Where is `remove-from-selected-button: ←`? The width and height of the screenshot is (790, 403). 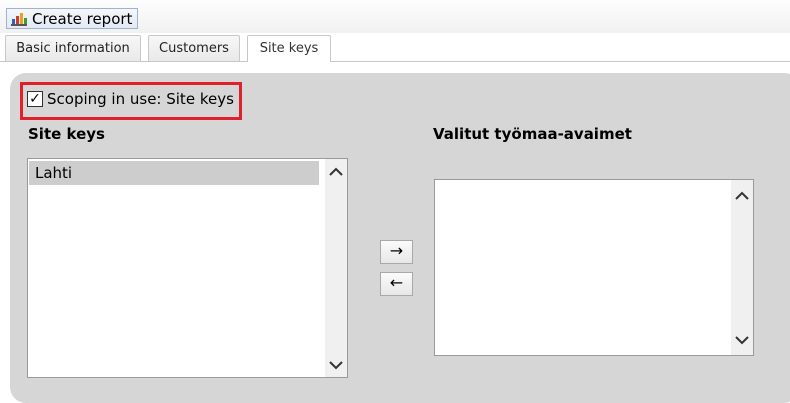
remove-from-selected-button: ← is located at coordinates (396, 284).